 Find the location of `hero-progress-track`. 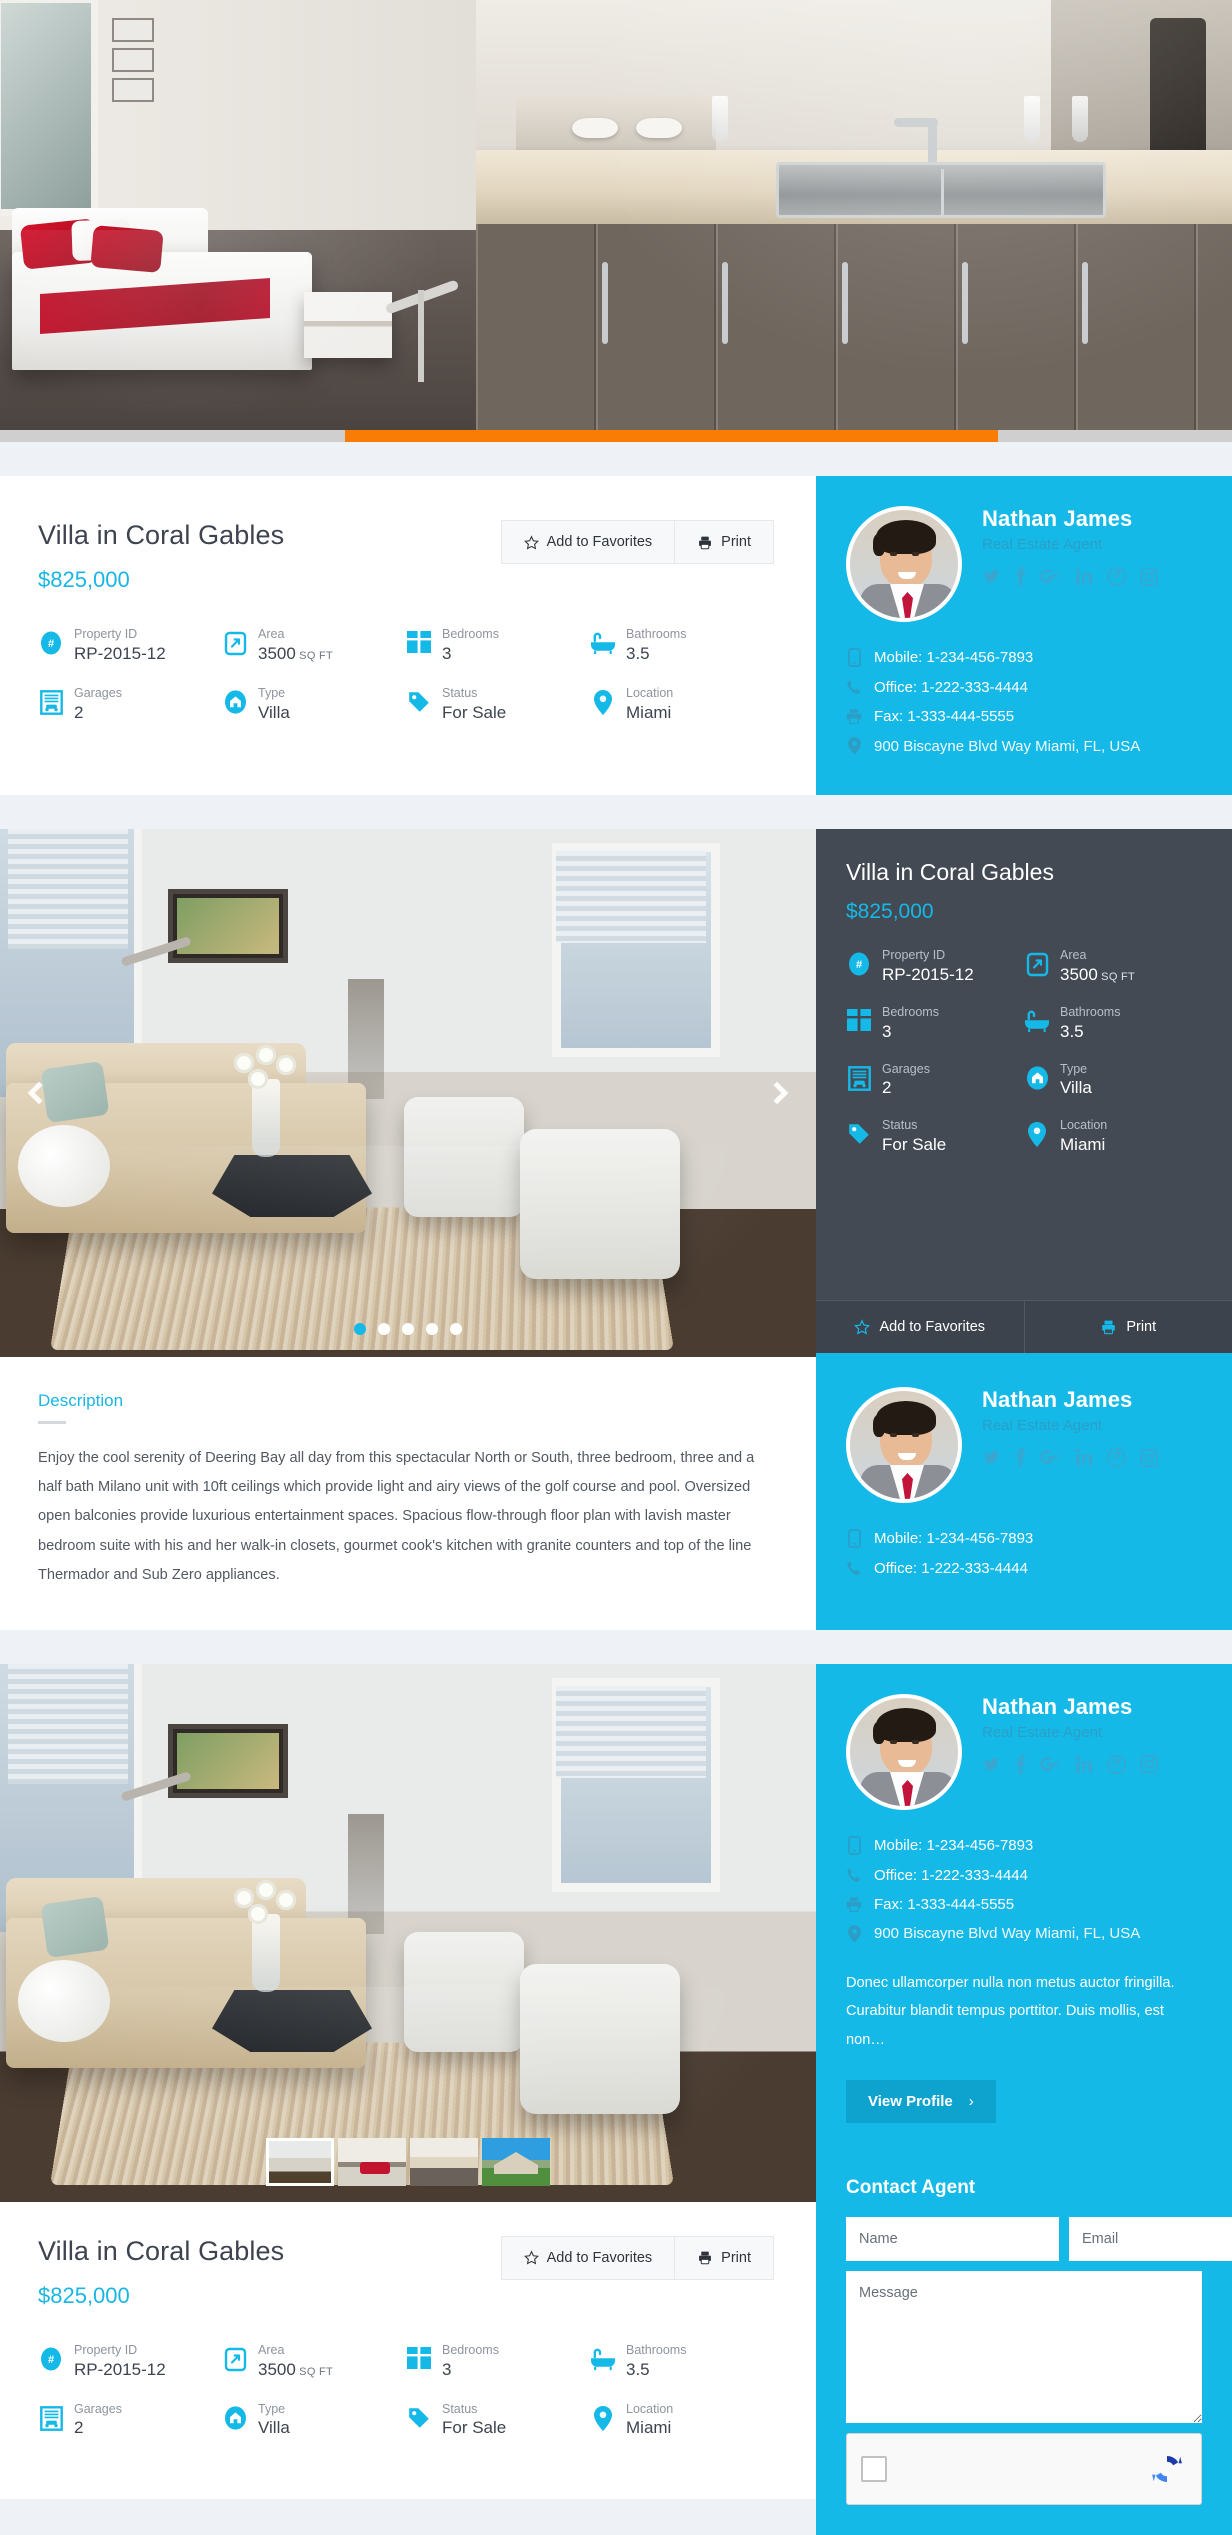

hero-progress-track is located at coordinates (616, 436).